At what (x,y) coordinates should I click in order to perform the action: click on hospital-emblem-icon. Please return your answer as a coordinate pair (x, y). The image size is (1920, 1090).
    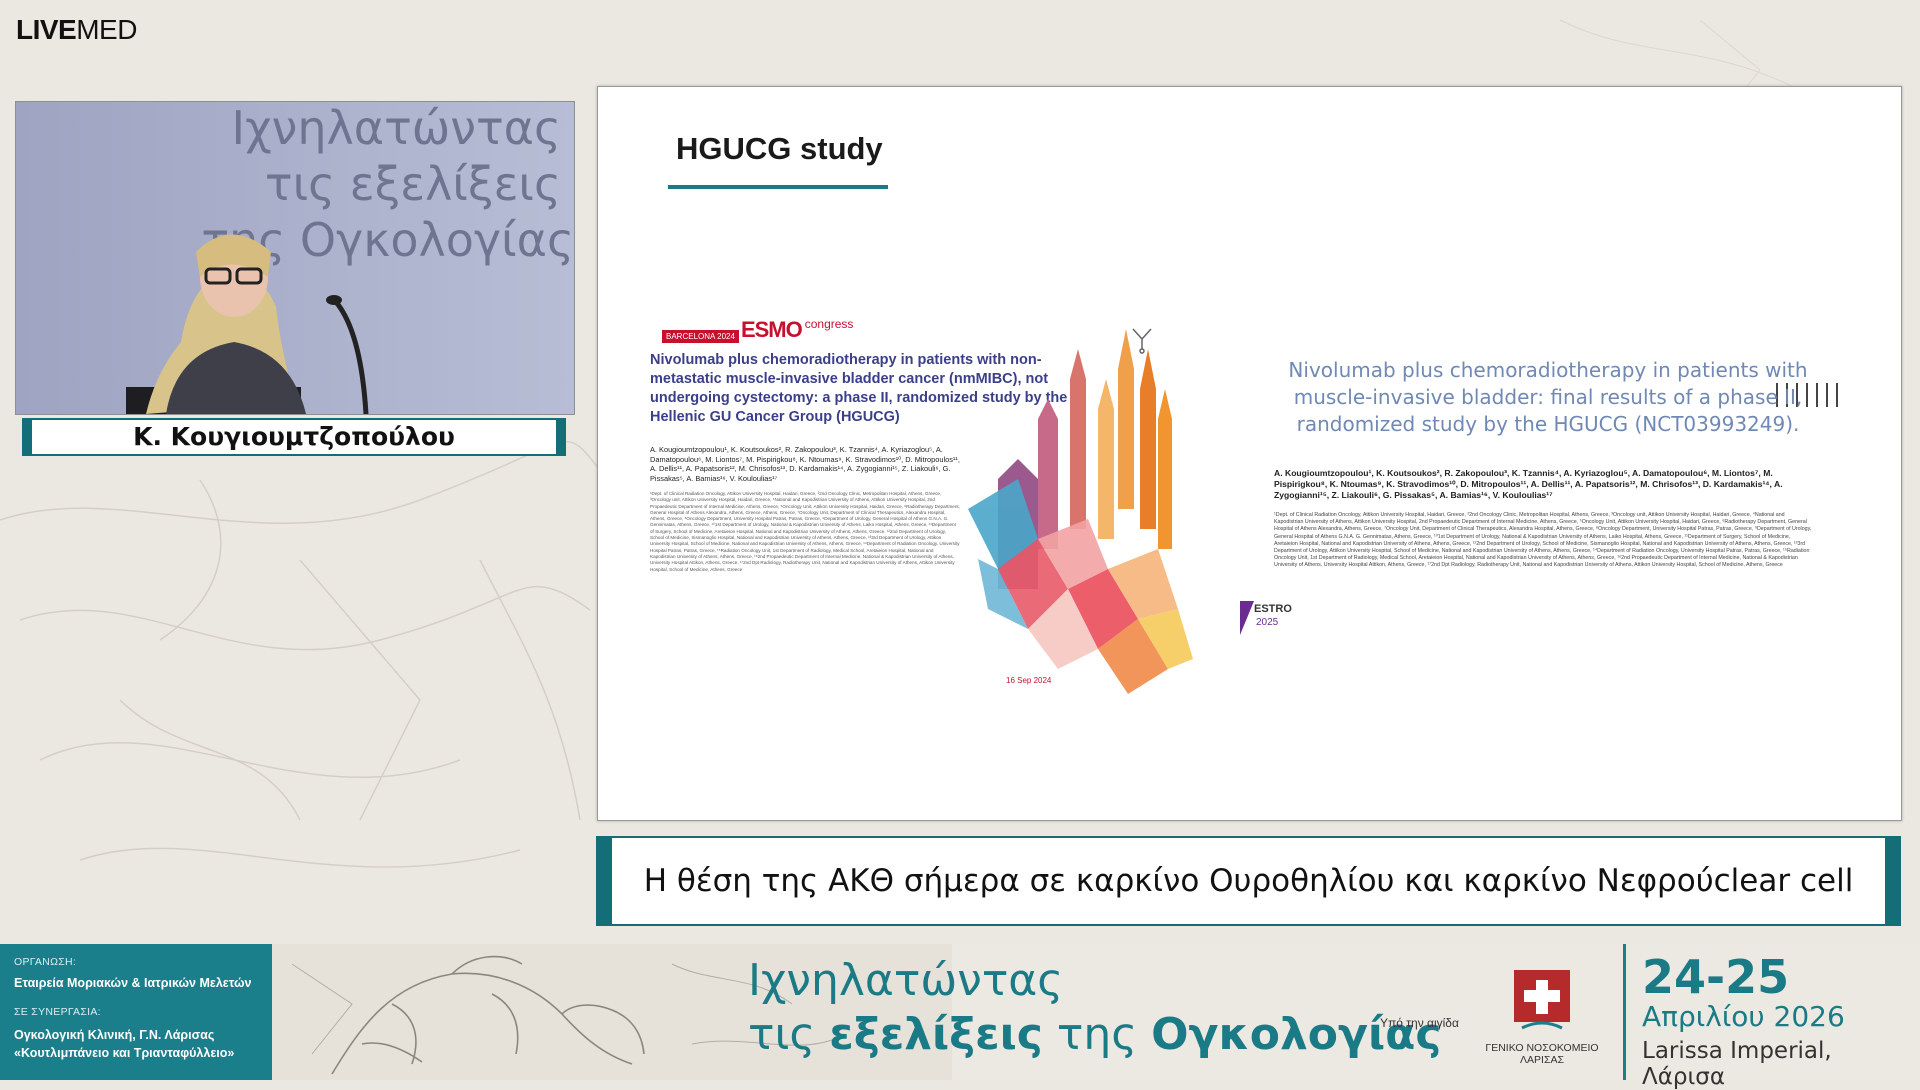
    Looking at the image, I should click on (1542, 1000).